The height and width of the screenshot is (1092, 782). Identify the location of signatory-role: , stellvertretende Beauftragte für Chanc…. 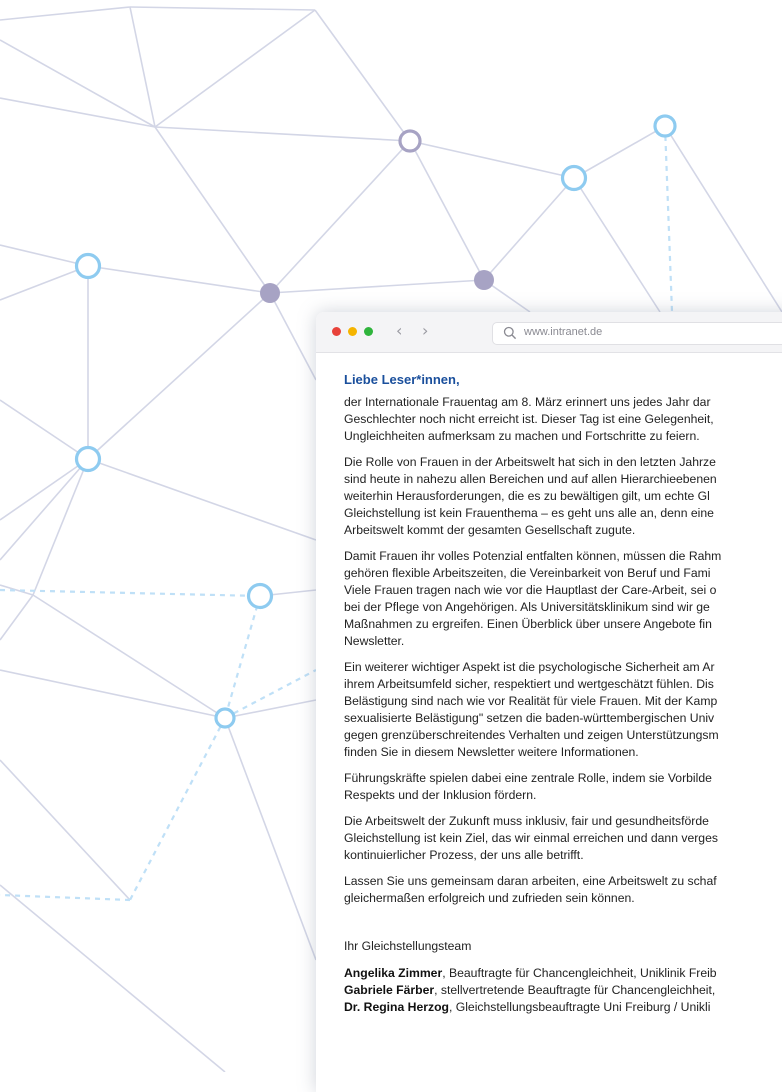
(575, 990).